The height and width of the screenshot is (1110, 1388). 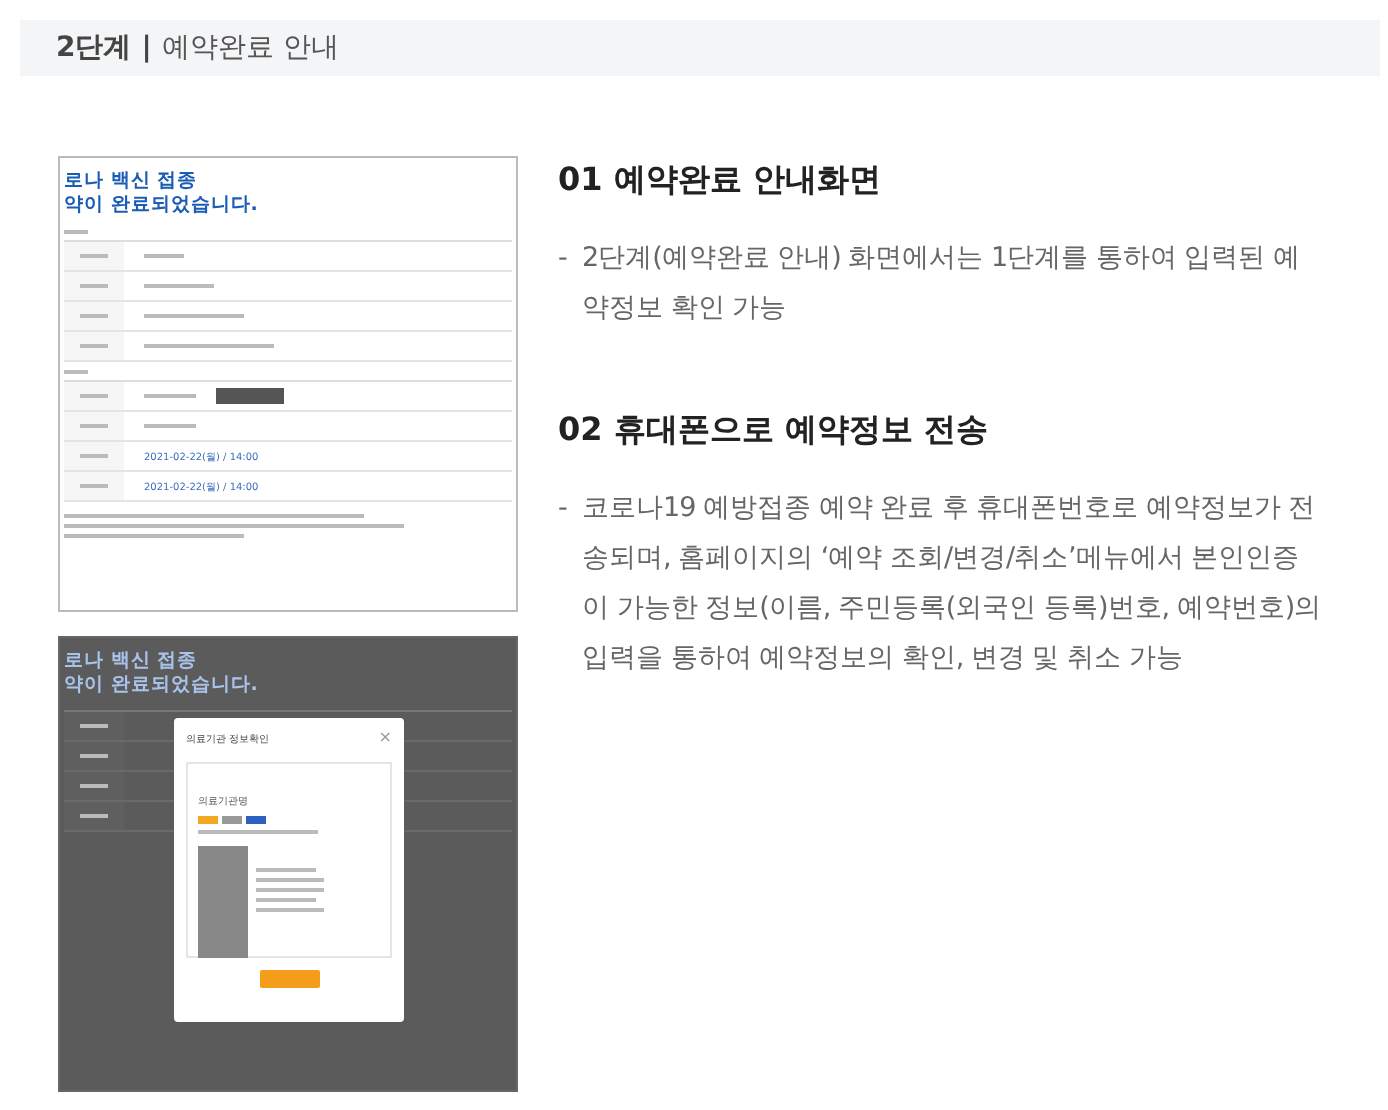 I want to click on confirm-button, so click(x=289, y=979).